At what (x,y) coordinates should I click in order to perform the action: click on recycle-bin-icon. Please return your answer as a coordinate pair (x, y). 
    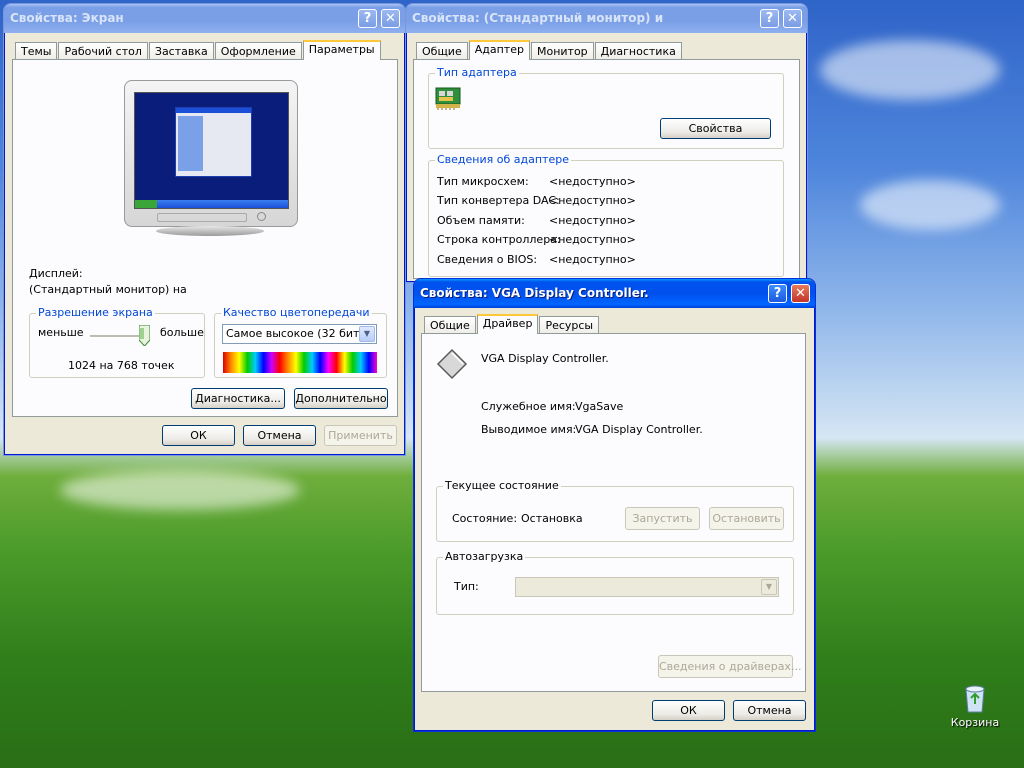
    Looking at the image, I should click on (975, 699).